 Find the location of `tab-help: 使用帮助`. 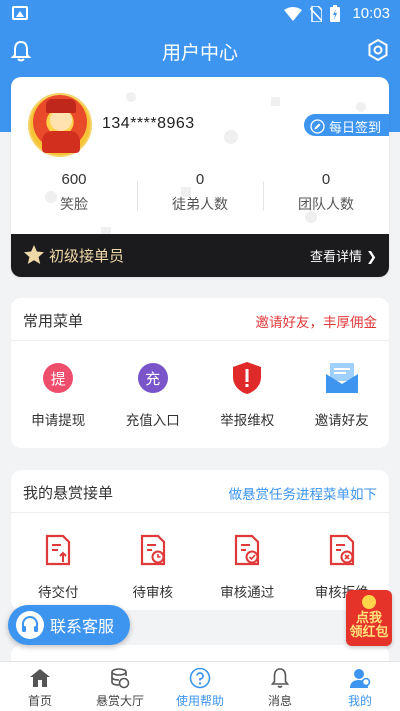

tab-help: 使用帮助 is located at coordinates (200, 686).